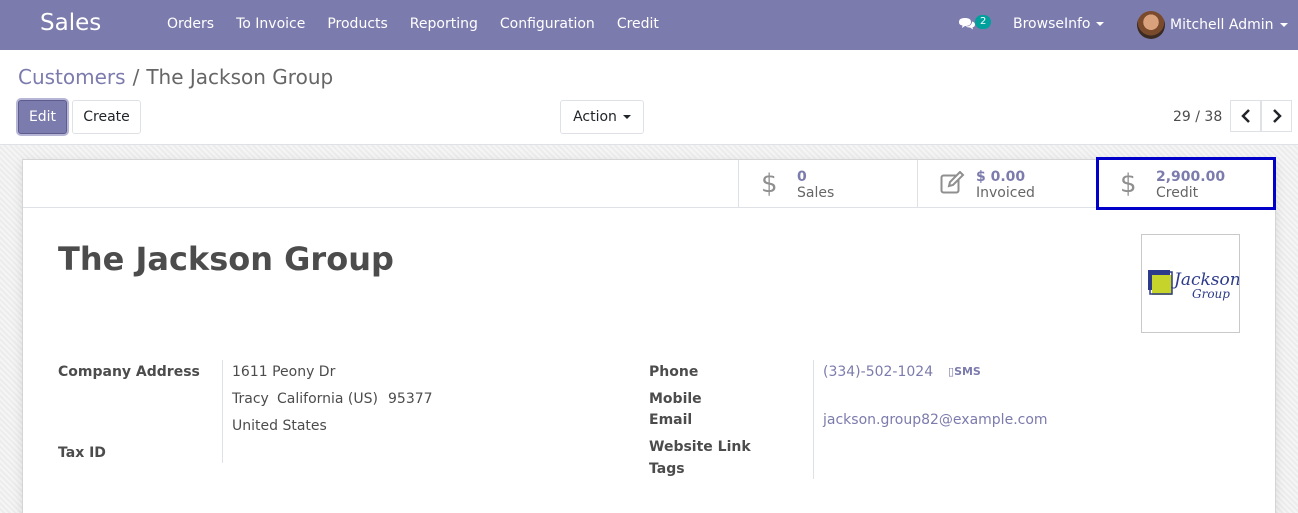  Describe the element at coordinates (82, 453) in the screenshot. I see `tax-id-label: Tax ID` at that location.